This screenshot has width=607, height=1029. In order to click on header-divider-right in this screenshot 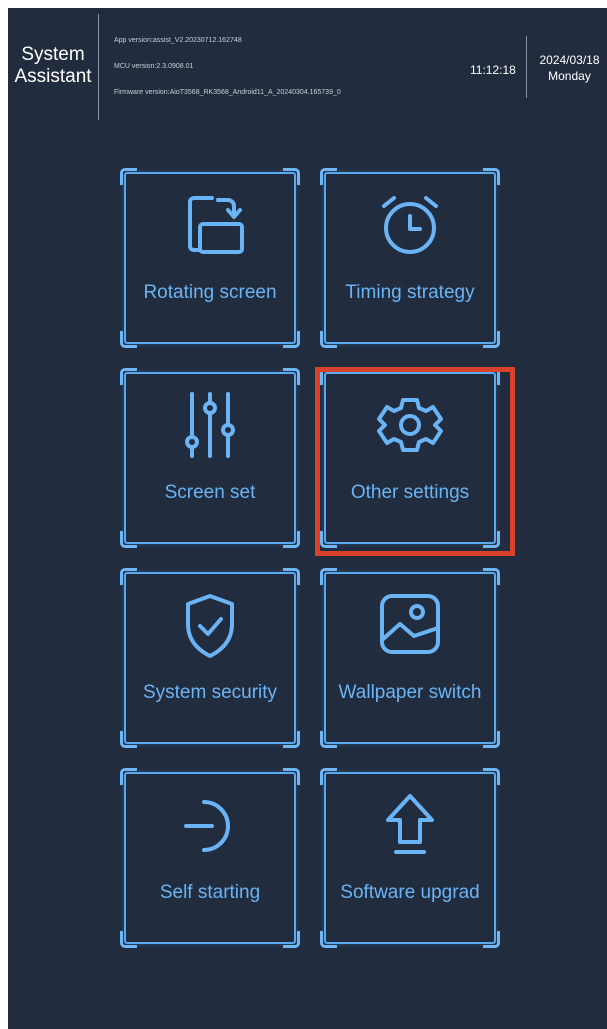, I will do `click(526, 67)`.